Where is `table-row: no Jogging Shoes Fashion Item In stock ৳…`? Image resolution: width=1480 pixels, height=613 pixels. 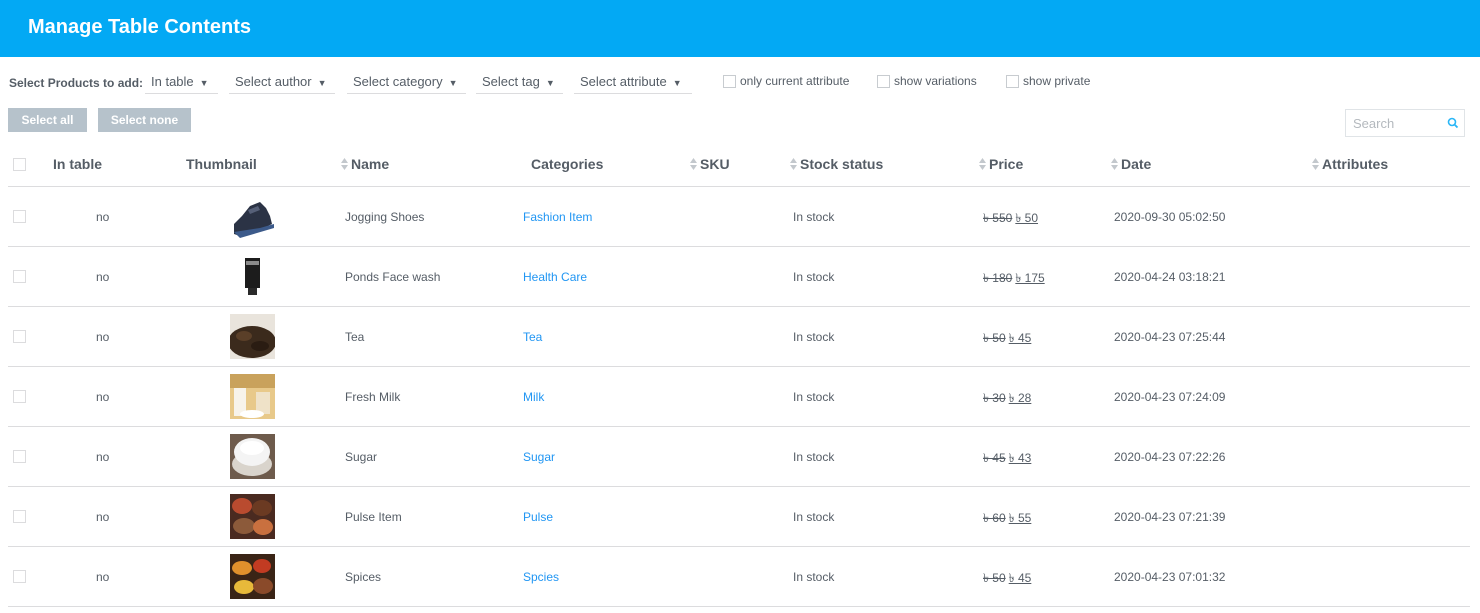 table-row: no Jogging Shoes Fashion Item In stock ৳… is located at coordinates (739, 217).